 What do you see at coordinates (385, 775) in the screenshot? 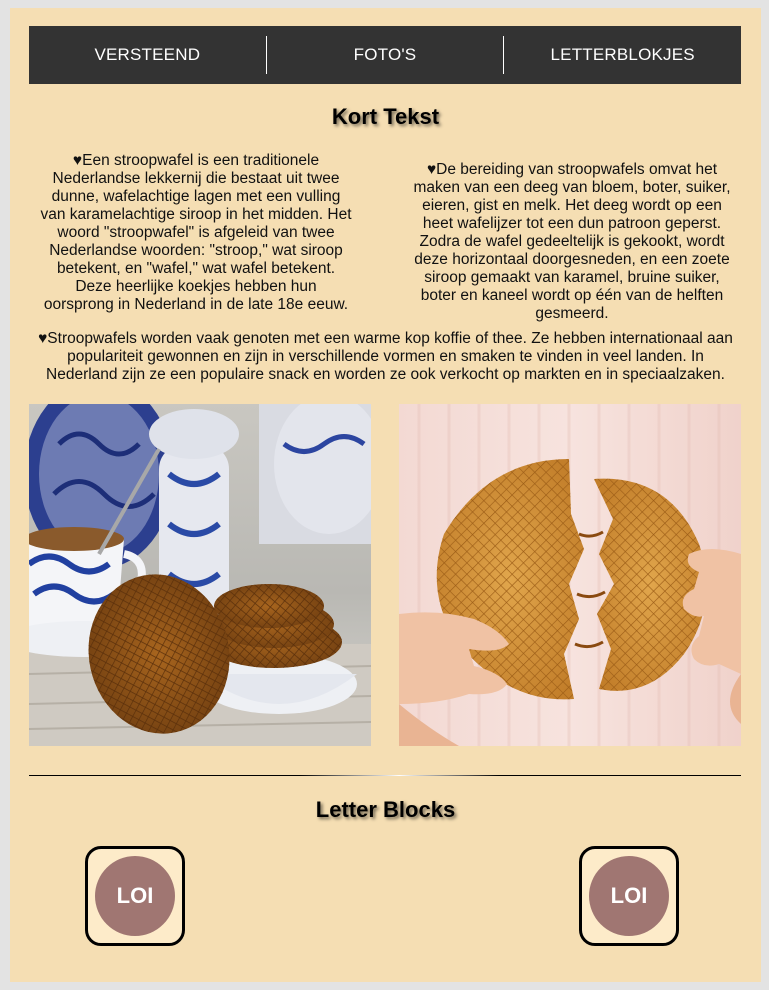
I see `section-divider` at bounding box center [385, 775].